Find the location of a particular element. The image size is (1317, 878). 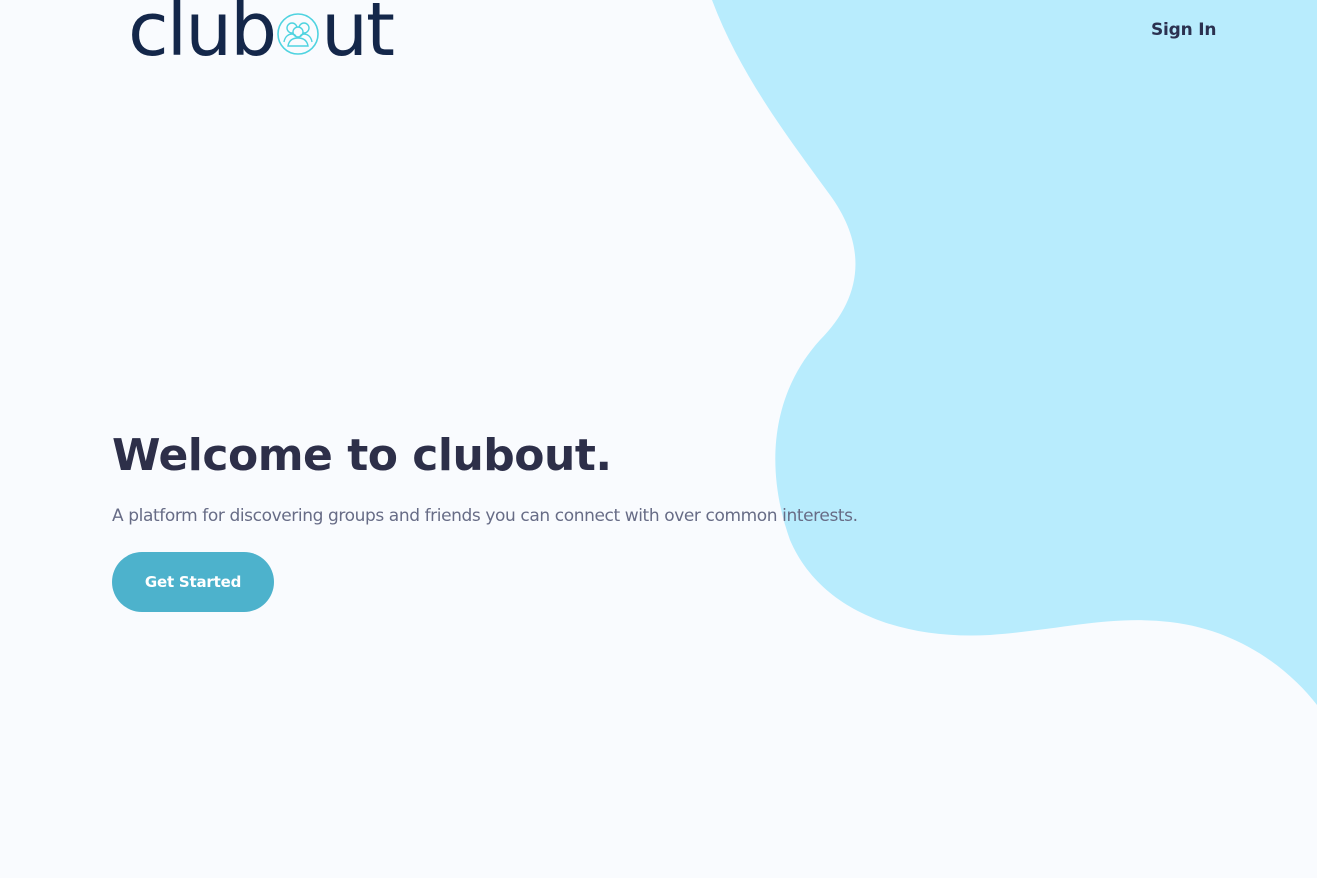

clubout-logo: club ut is located at coordinates (261, 36).